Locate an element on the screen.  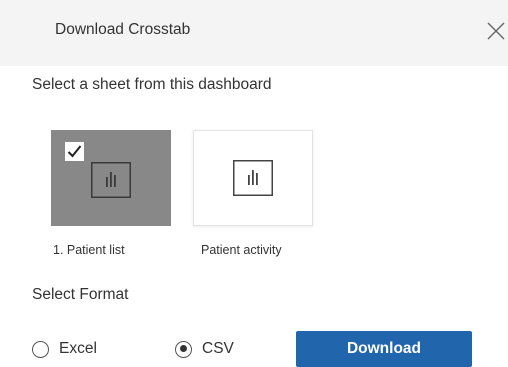
sheet-label-patient-activity: Patient activity is located at coordinates (241, 250).